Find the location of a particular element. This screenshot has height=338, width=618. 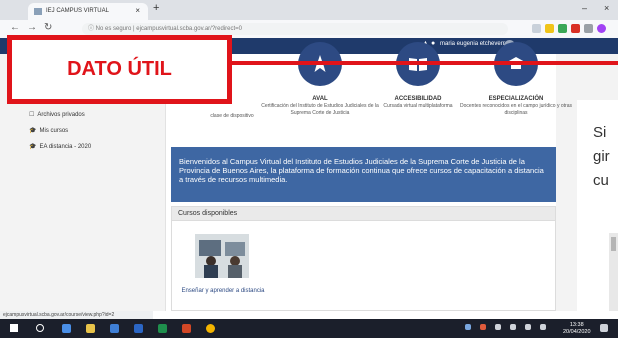

minimize-button: – is located at coordinates (584, 8).